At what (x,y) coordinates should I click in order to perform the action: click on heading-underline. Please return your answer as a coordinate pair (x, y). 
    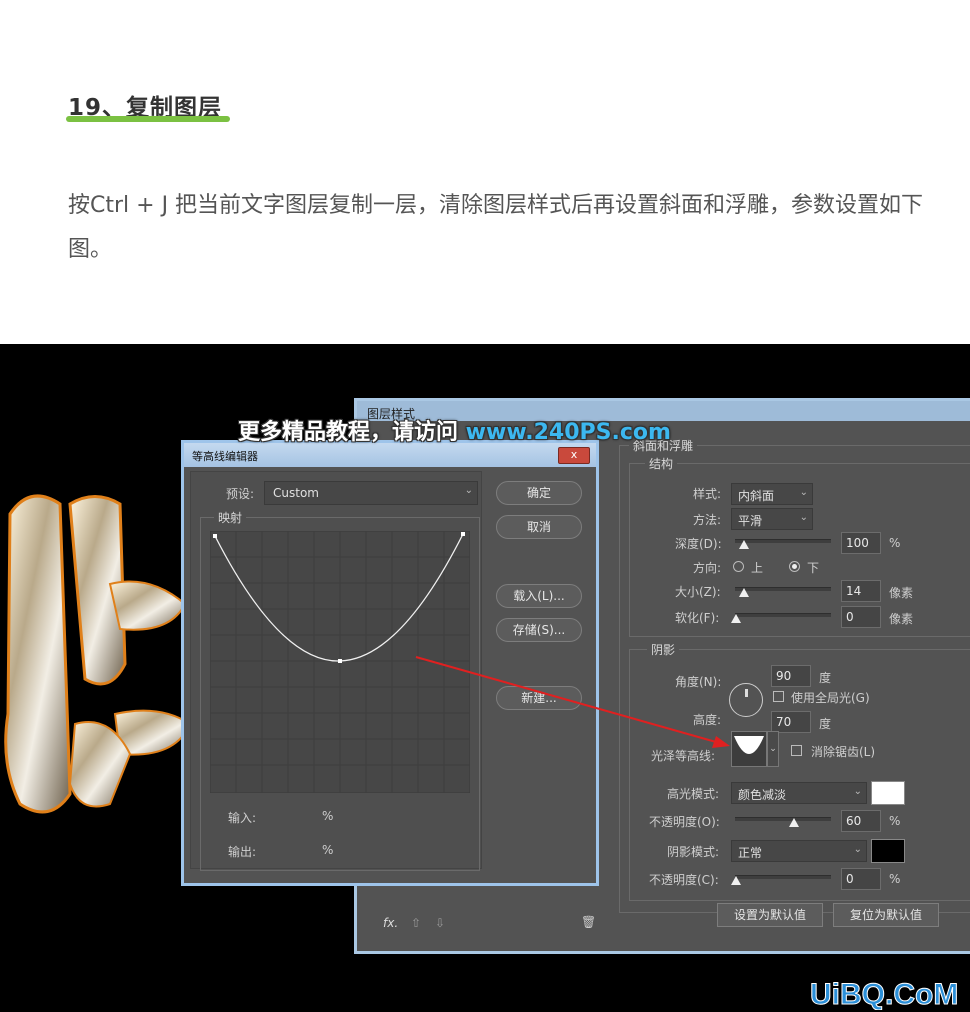
    Looking at the image, I should click on (148, 119).